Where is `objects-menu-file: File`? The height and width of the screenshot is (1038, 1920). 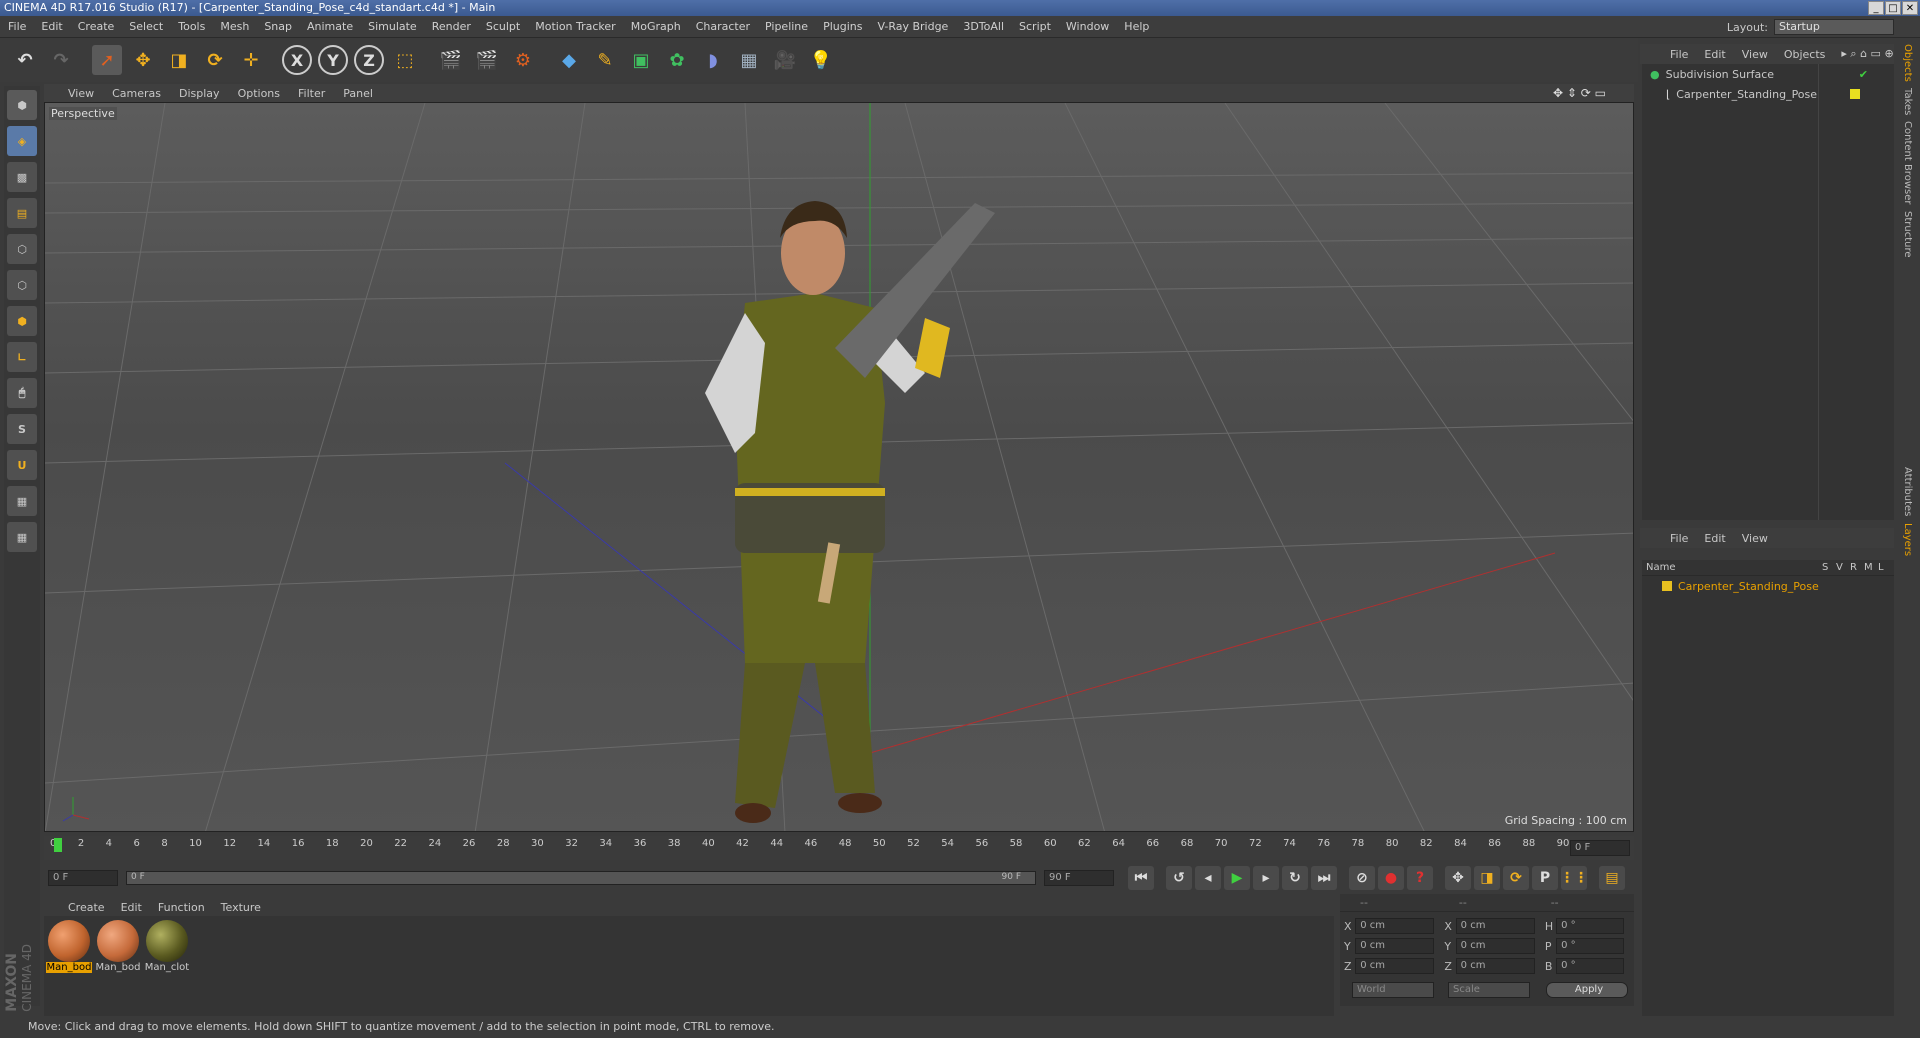
objects-menu-file: File is located at coordinates (1679, 54).